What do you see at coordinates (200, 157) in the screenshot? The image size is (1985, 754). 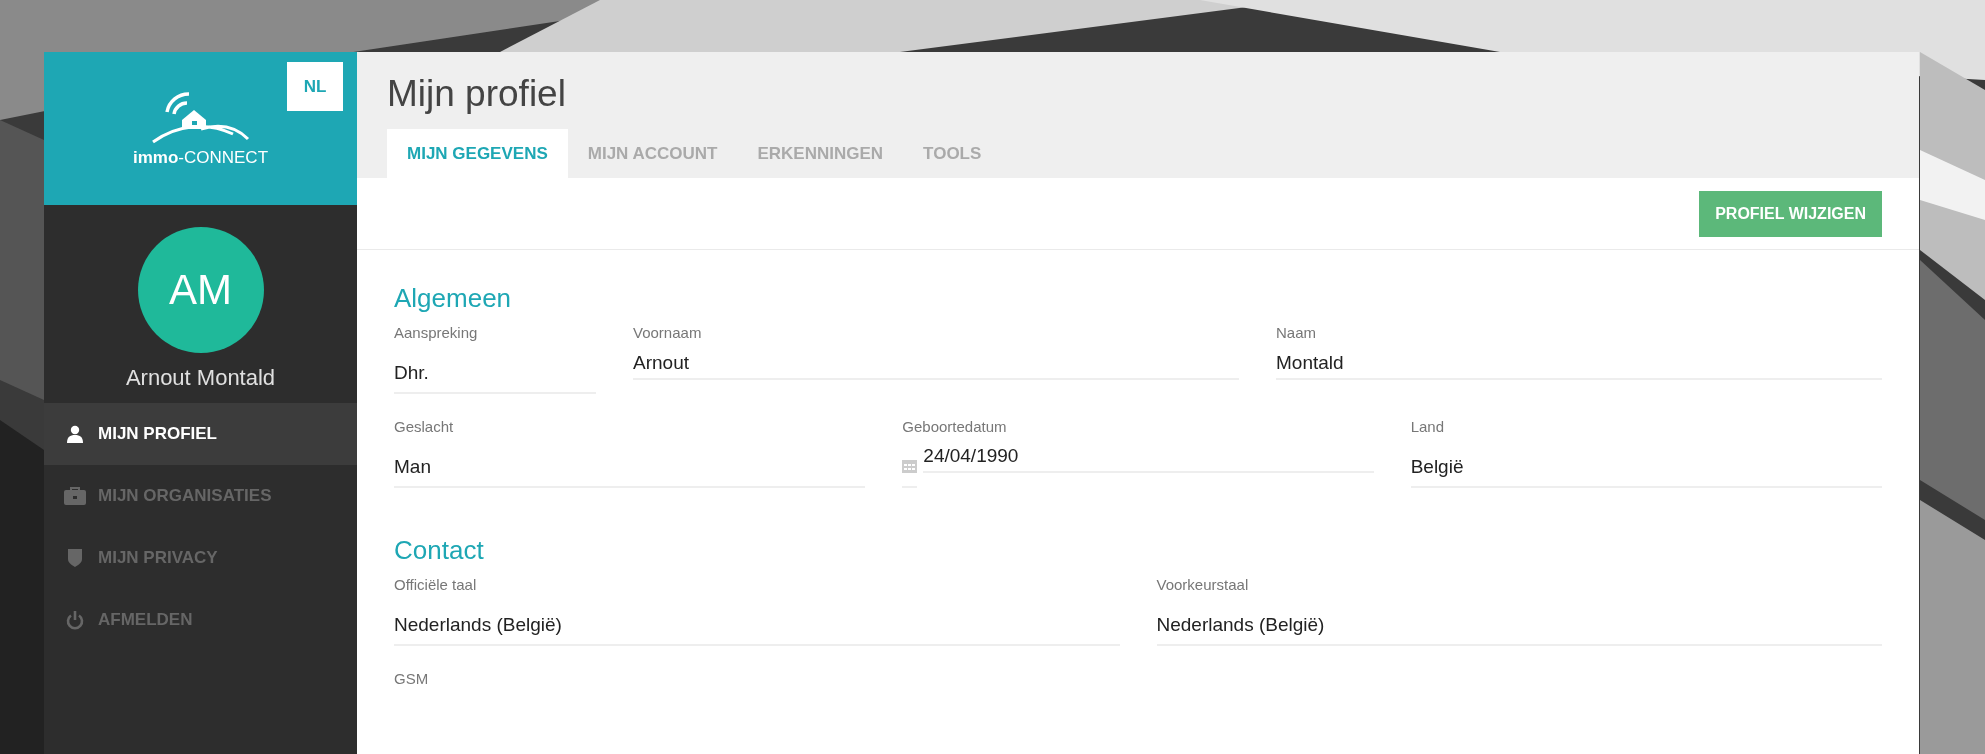 I see `logo-text: immo-CONNECT` at bounding box center [200, 157].